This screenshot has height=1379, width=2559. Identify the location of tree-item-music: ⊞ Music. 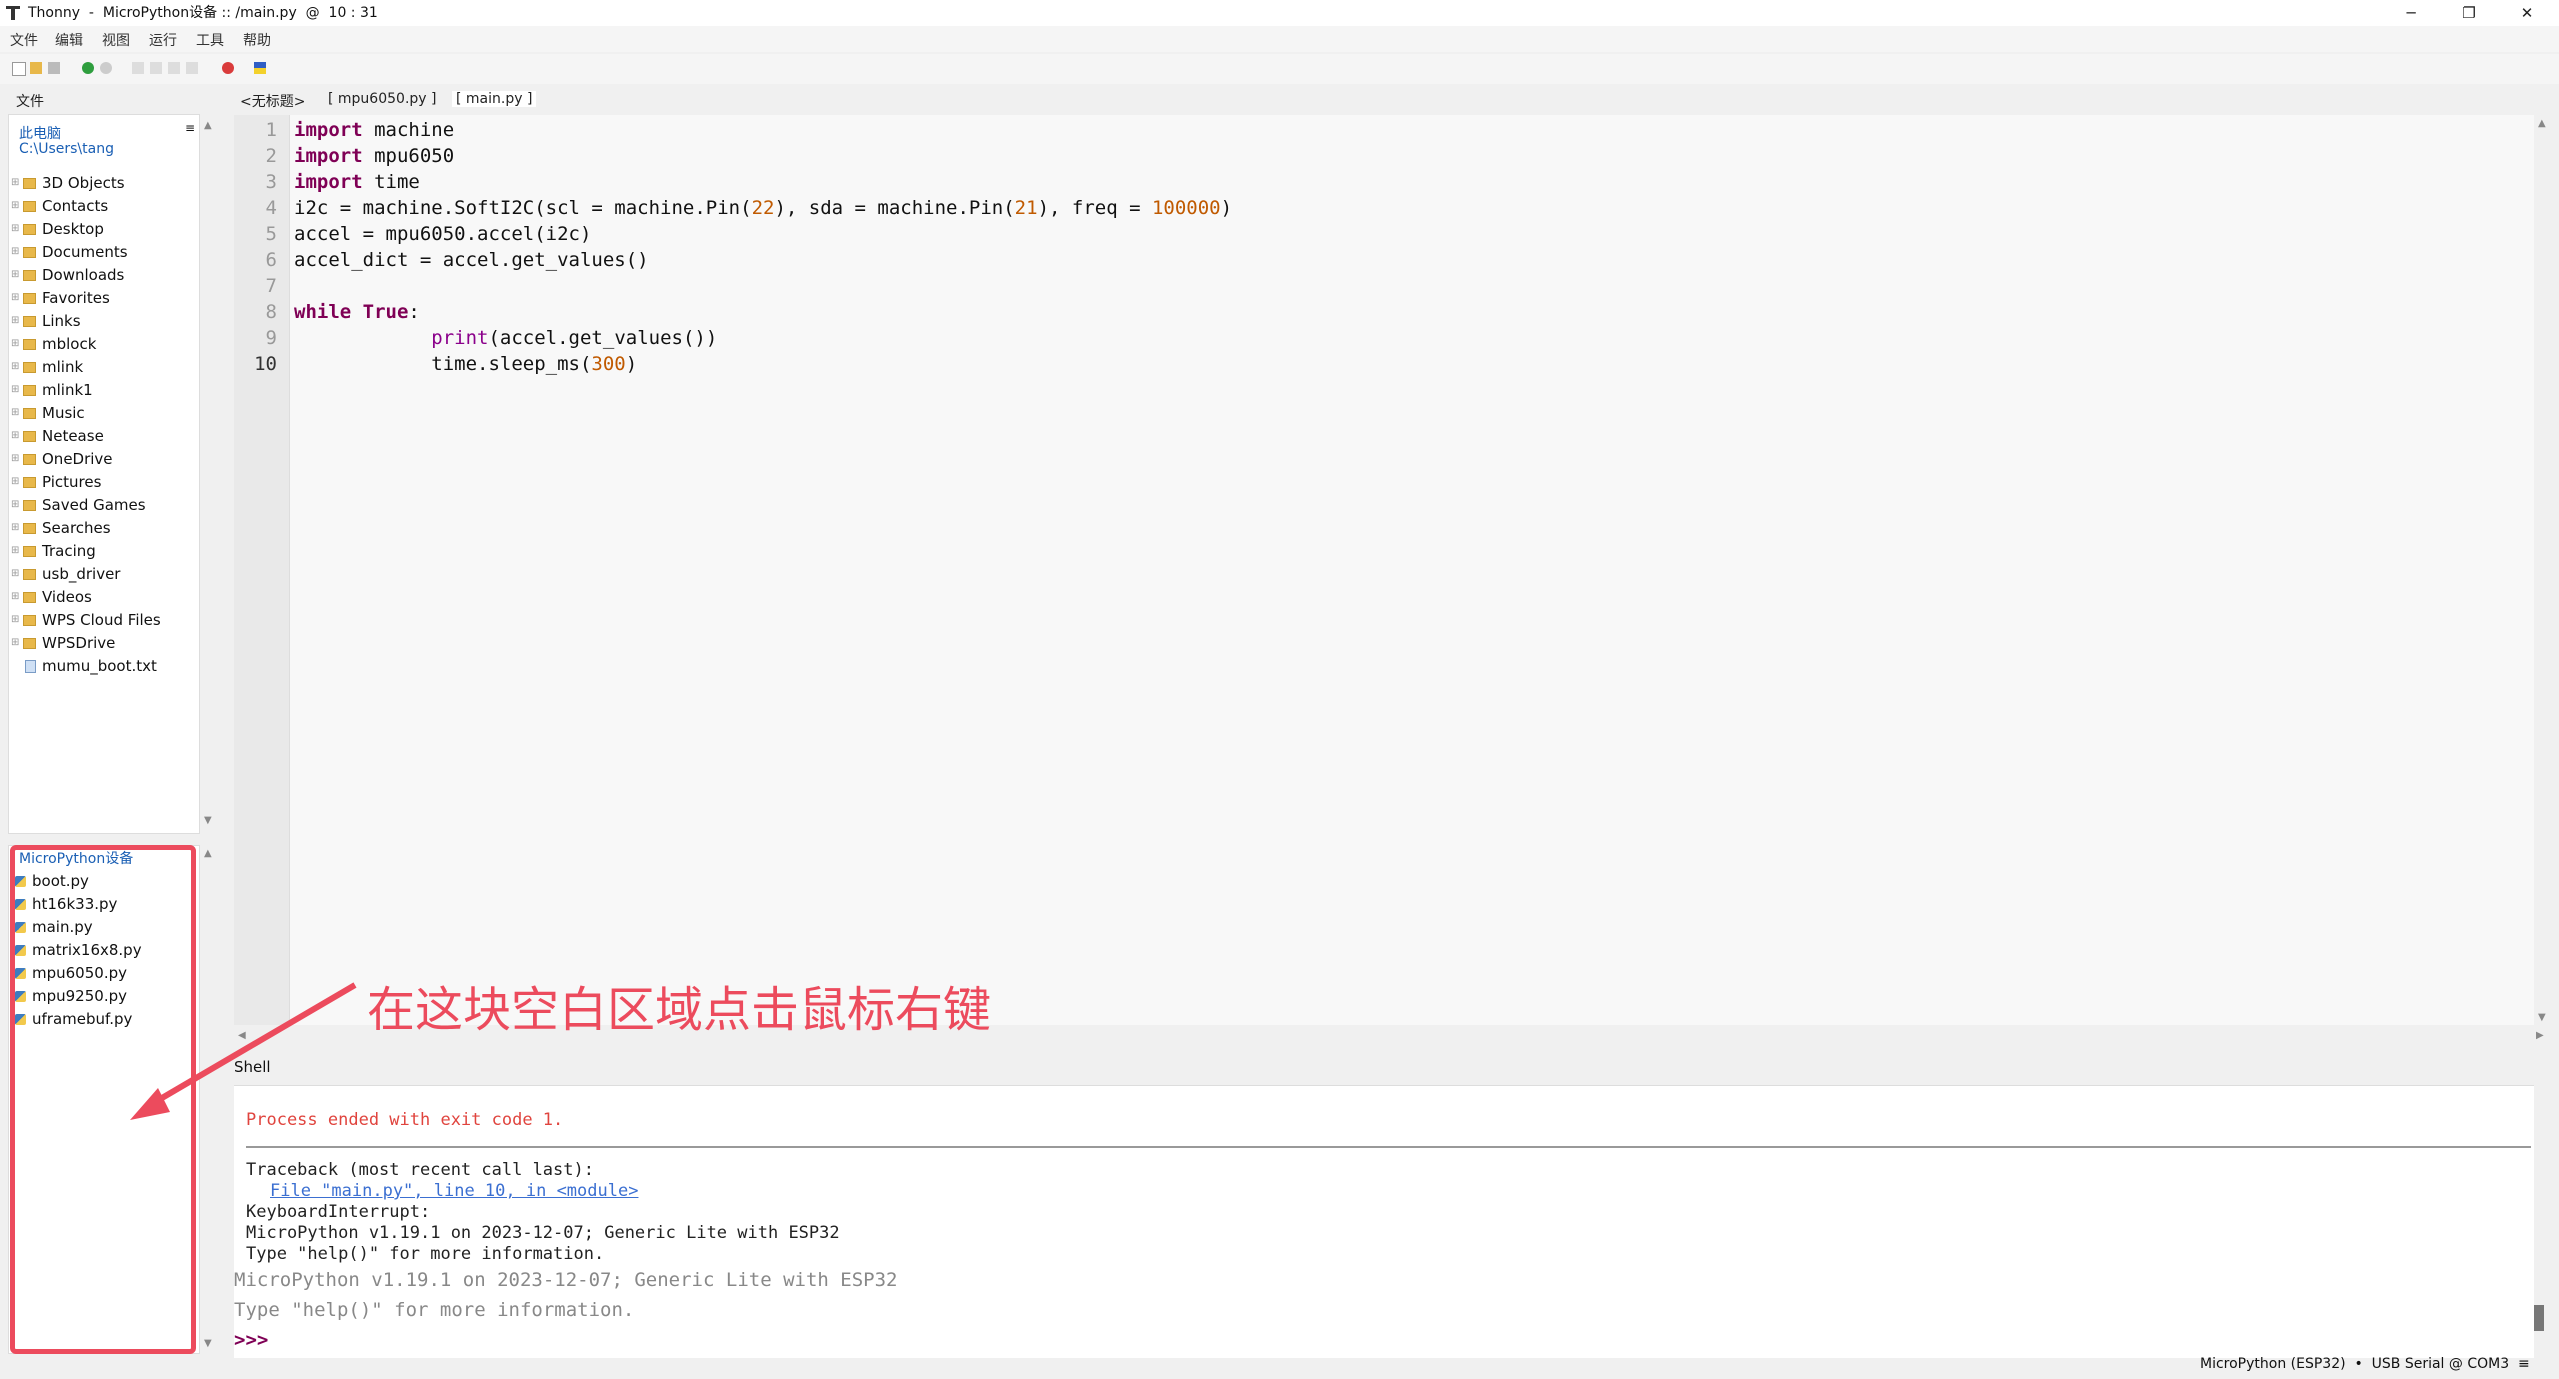
(48, 413).